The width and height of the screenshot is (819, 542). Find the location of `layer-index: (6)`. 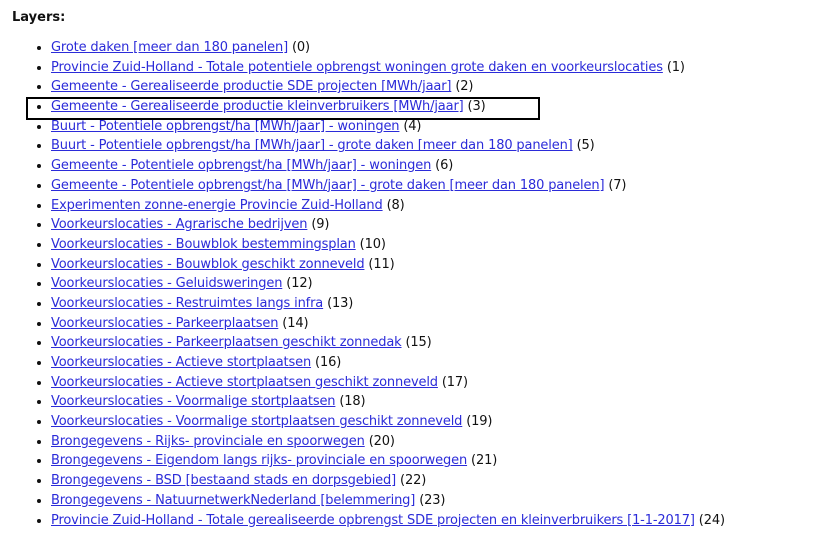

layer-index: (6) is located at coordinates (444, 166).